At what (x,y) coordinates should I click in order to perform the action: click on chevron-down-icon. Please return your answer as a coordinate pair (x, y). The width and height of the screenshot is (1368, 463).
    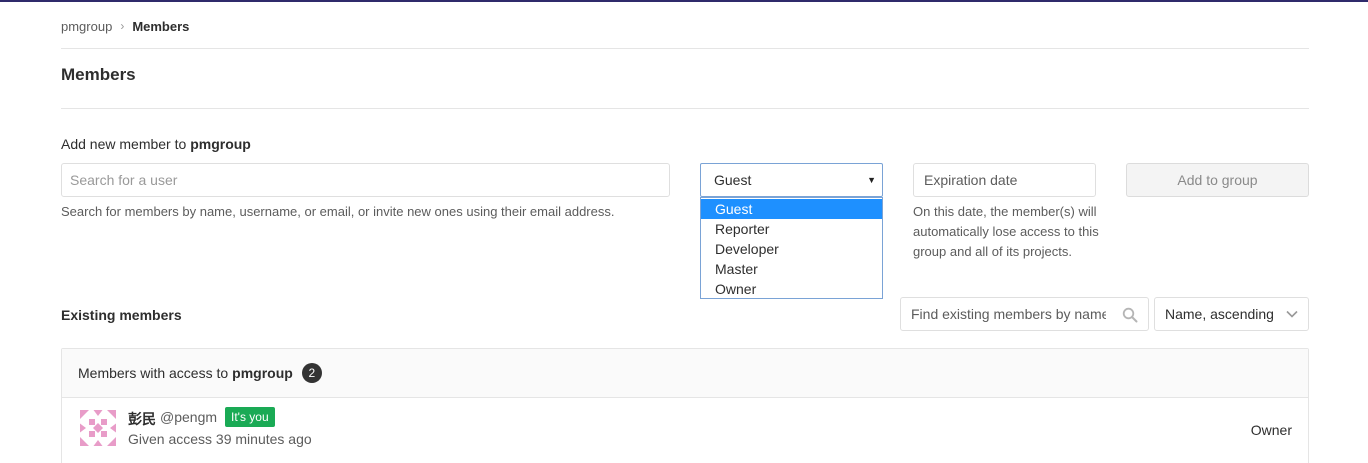
    Looking at the image, I should click on (1292, 314).